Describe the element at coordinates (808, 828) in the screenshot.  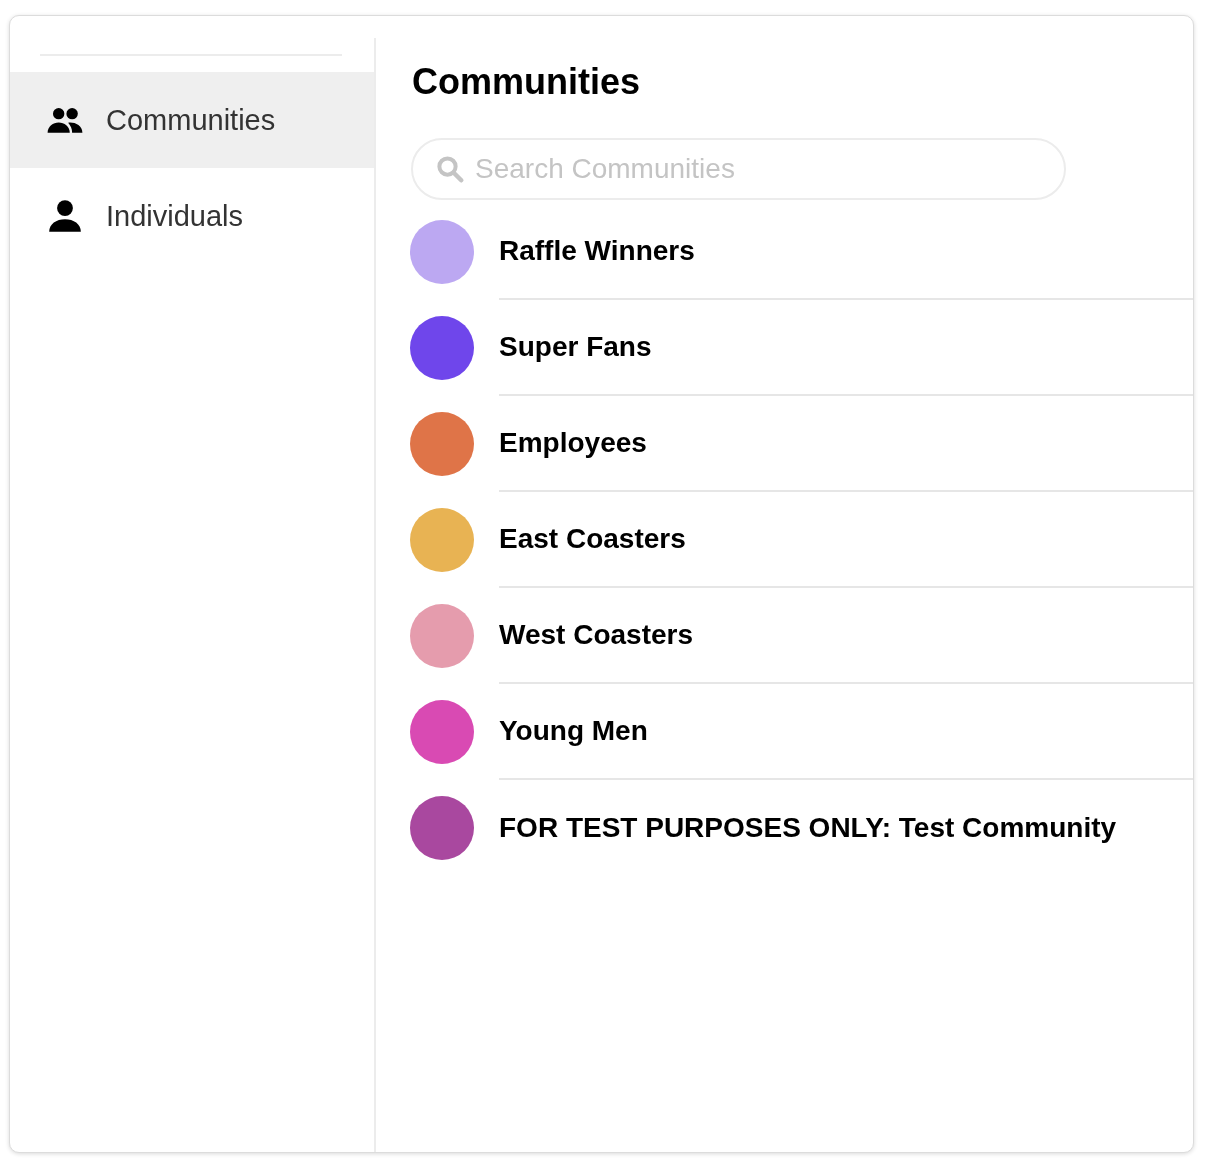
I see `community-name: FOR TEST PURPOSES ONLY: Test Community` at that location.